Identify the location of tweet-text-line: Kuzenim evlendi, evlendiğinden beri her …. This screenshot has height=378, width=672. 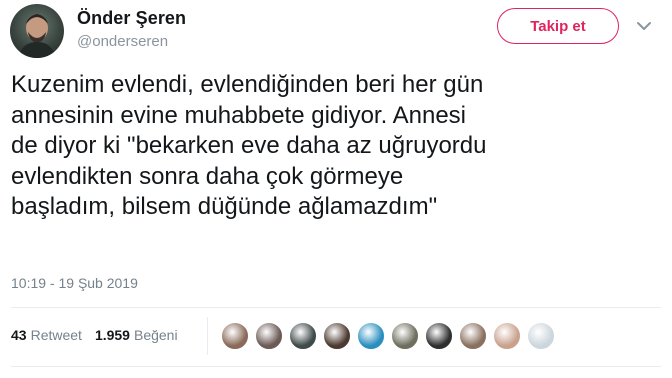
(247, 84).